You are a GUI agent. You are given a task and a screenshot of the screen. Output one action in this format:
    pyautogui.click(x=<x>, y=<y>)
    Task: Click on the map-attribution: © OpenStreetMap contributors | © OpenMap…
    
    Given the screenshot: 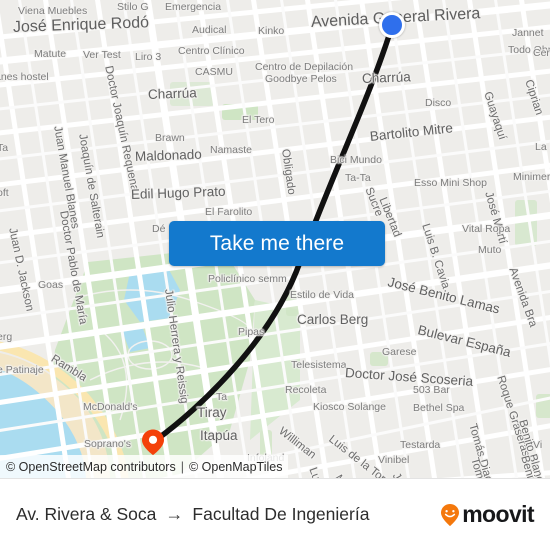 What is the action you would take?
    pyautogui.click(x=144, y=466)
    